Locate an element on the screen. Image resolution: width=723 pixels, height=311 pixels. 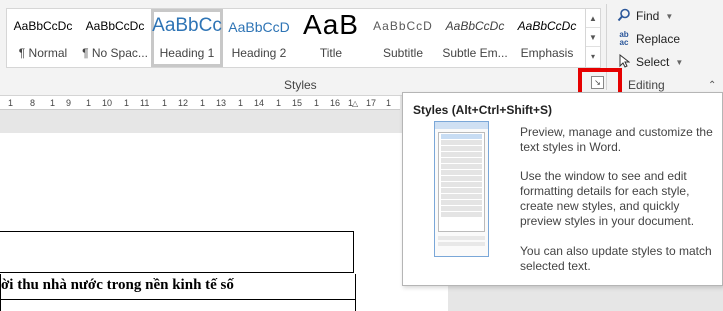
gallery-more-icon: ▾ is located at coordinates (593, 56).